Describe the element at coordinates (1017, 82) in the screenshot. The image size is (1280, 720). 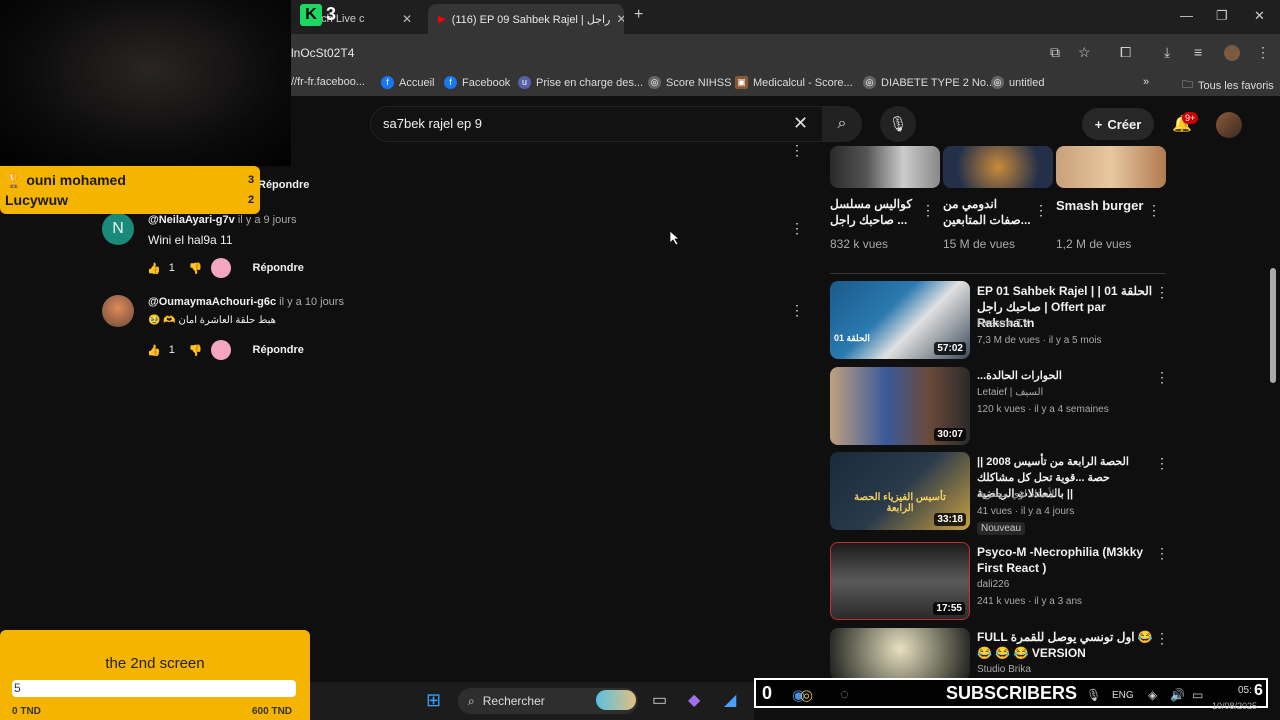
I see `bookmark-item: ◎ untitled` at that location.